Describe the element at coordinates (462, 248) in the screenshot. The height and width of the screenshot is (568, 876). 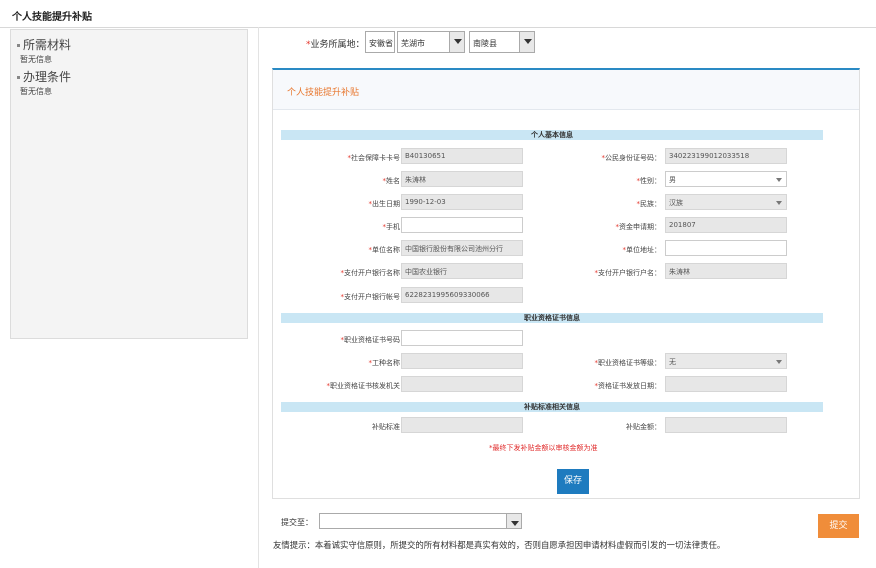
I see `employer-field: 中国银行股份有限公司池州分行` at that location.